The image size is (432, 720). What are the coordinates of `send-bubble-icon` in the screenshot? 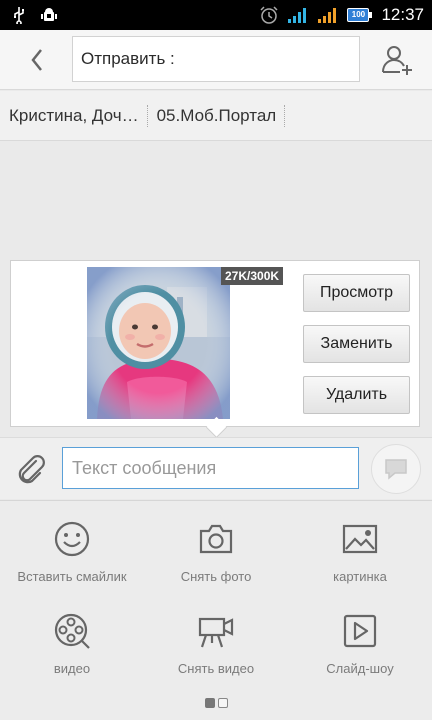 It's located at (396, 469).